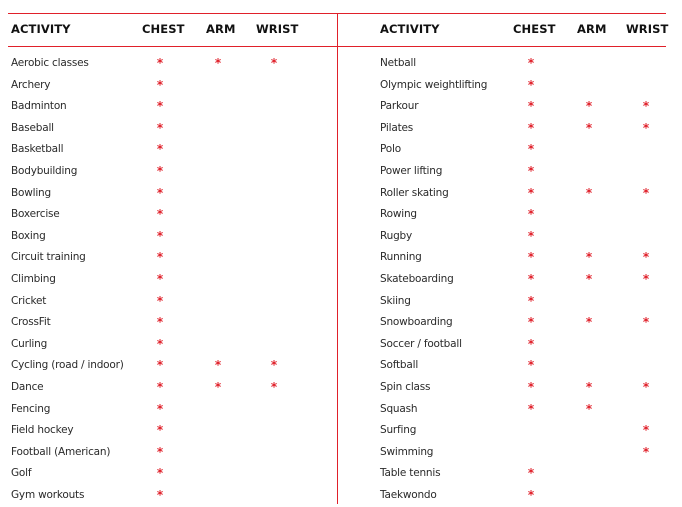  Describe the element at coordinates (407, 451) in the screenshot. I see `activity-name: Swimming` at that location.